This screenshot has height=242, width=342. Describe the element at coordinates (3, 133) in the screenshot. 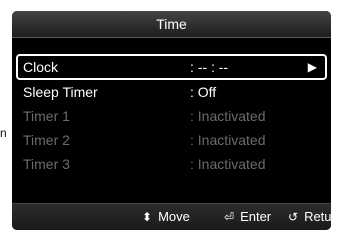

I see `side-text: n` at that location.